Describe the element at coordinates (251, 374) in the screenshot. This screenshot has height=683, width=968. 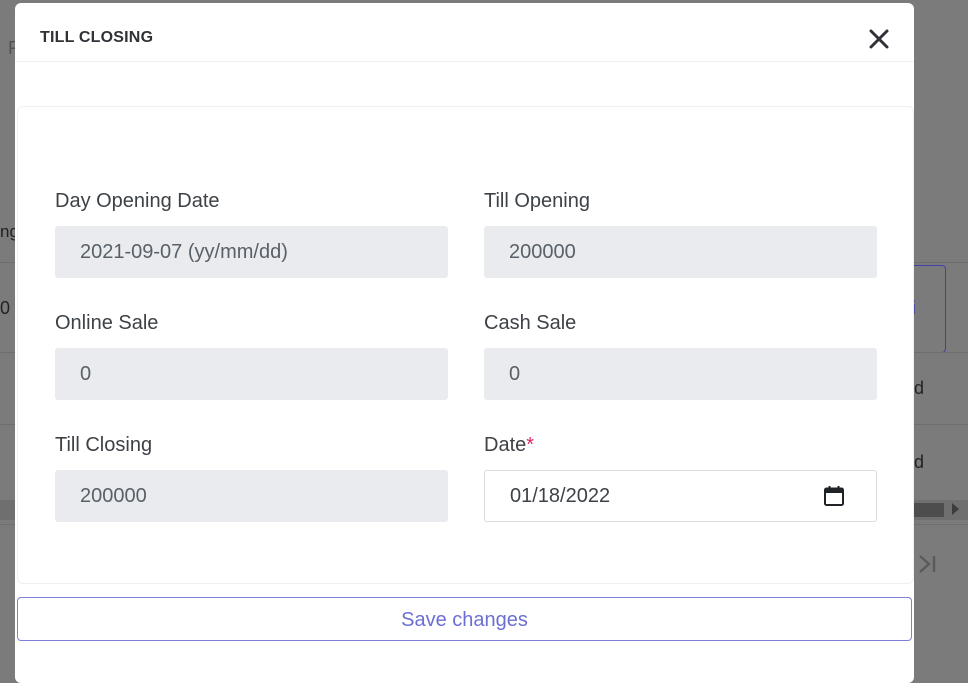
I see `online-sale-field` at that location.